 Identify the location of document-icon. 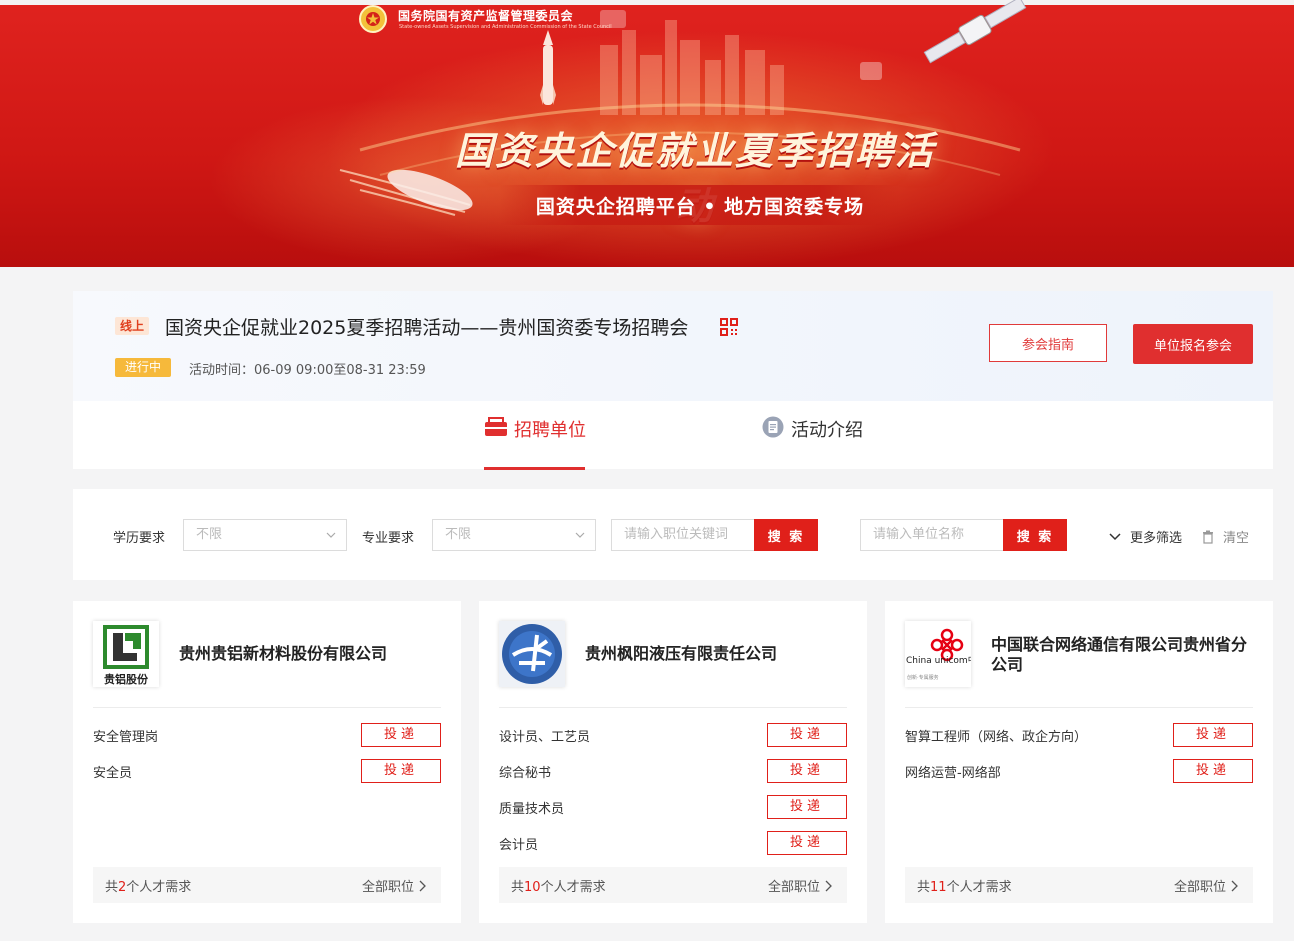
(773, 427).